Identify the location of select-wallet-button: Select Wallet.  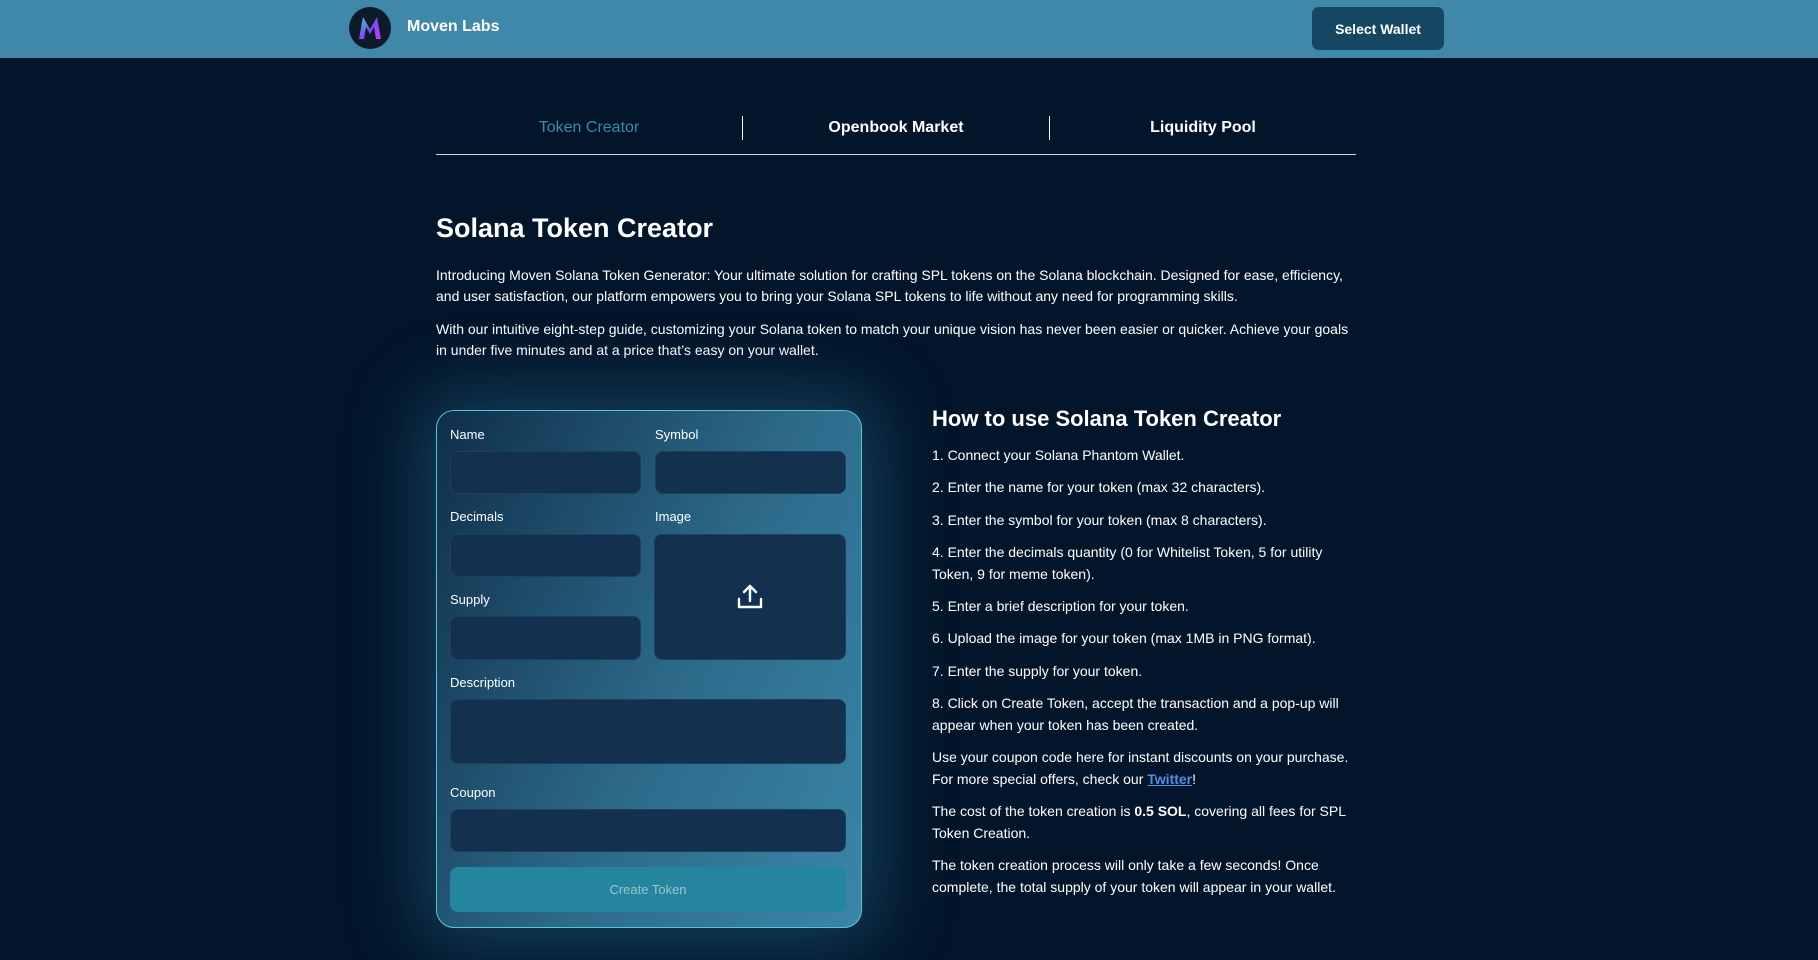
(1378, 28).